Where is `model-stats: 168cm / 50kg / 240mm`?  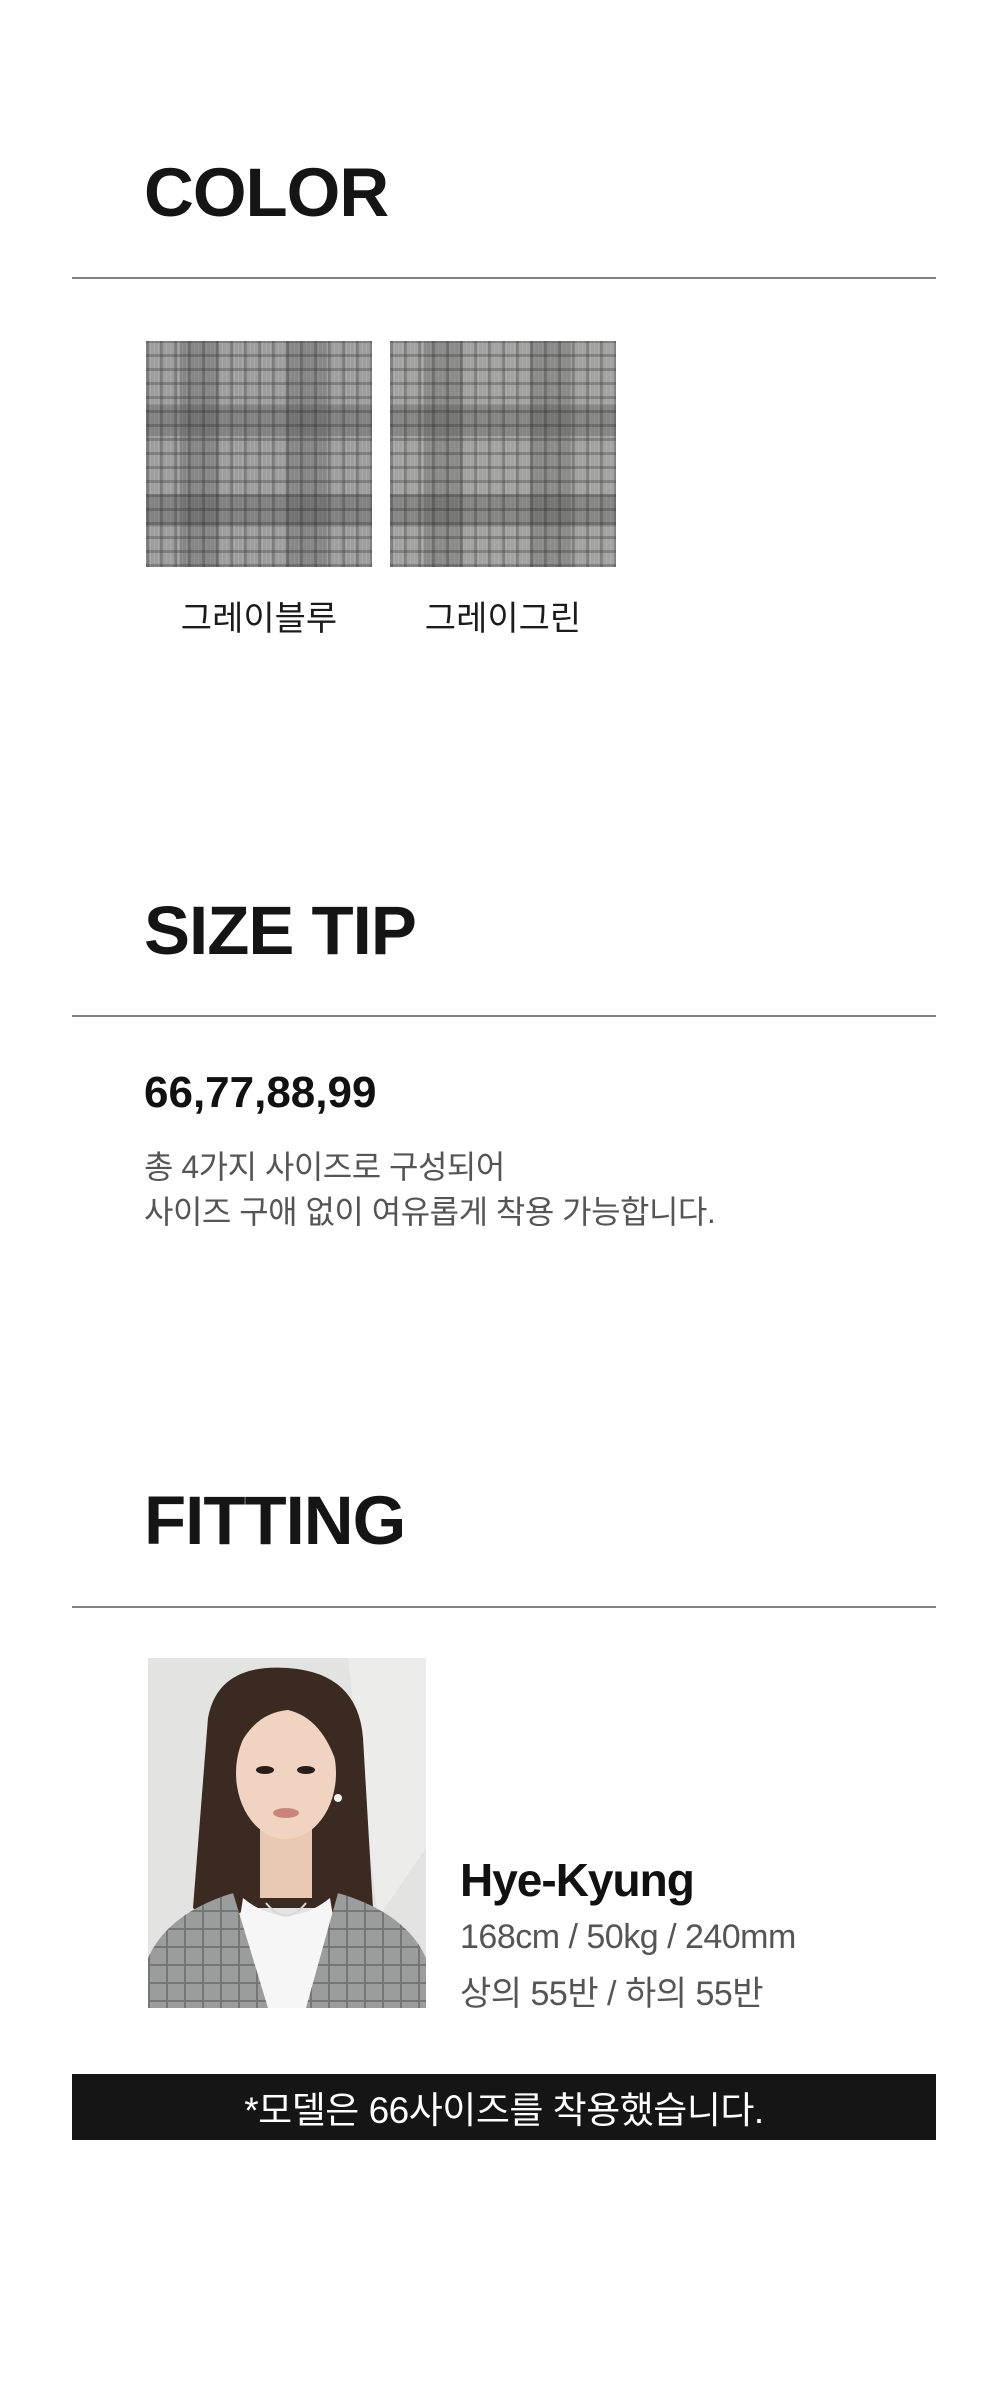
model-stats: 168cm / 50kg / 240mm is located at coordinates (628, 1937).